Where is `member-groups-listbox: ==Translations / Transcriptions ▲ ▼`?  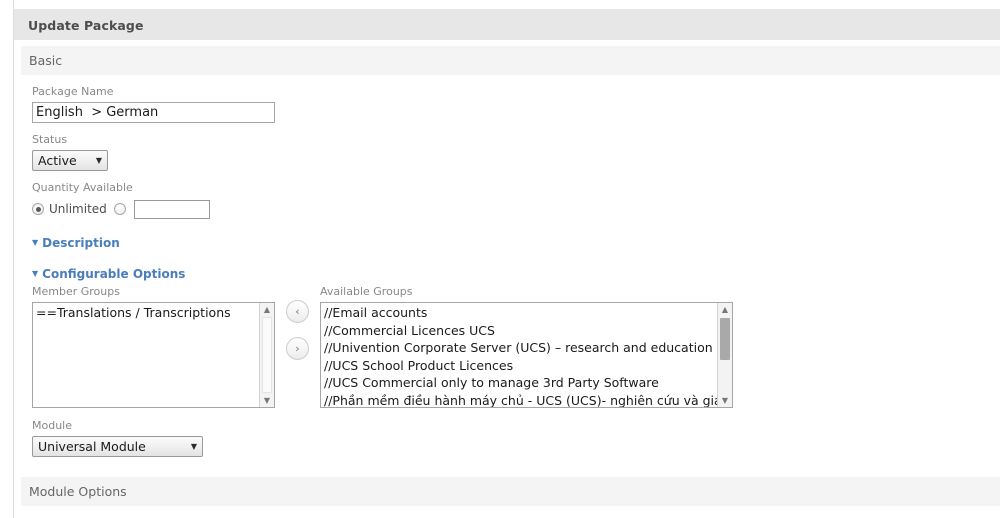 member-groups-listbox: ==Translations / Transcriptions ▲ ▼ is located at coordinates (153, 355).